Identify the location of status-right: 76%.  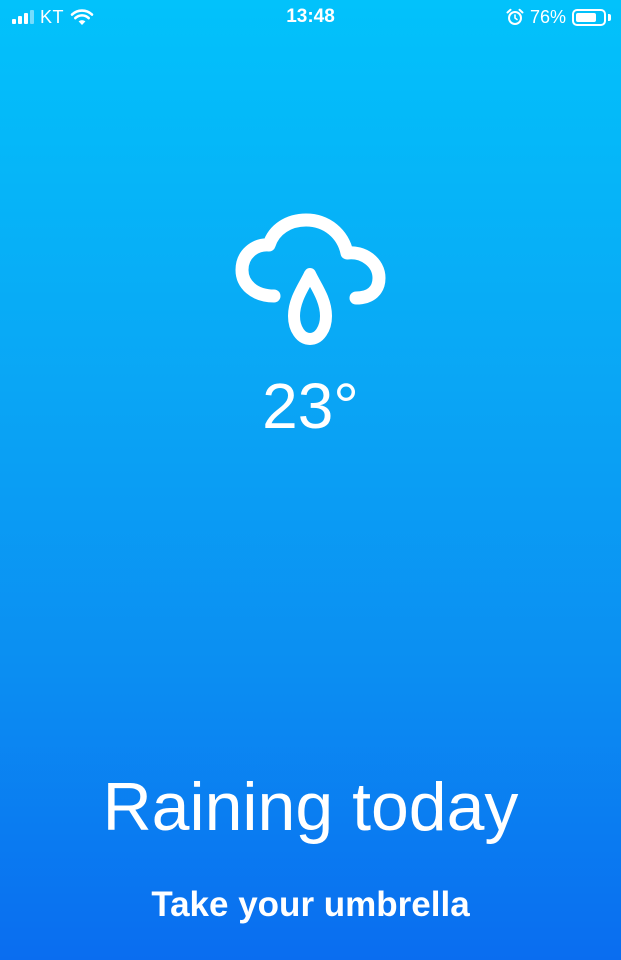
(558, 17).